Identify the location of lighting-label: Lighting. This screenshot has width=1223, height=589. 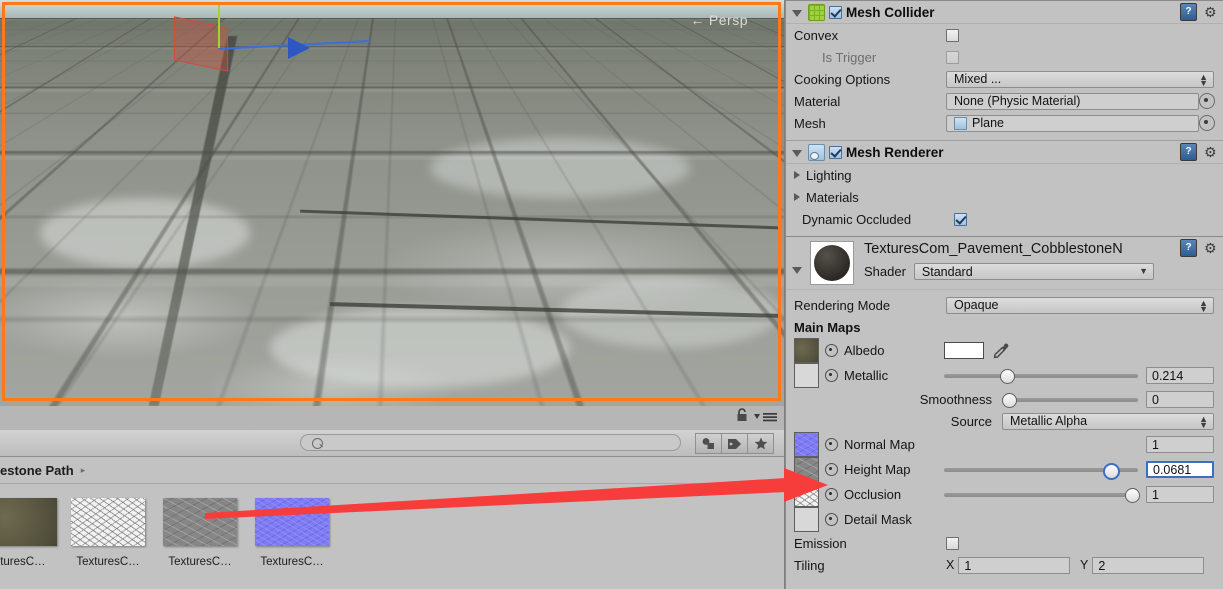
(829, 175).